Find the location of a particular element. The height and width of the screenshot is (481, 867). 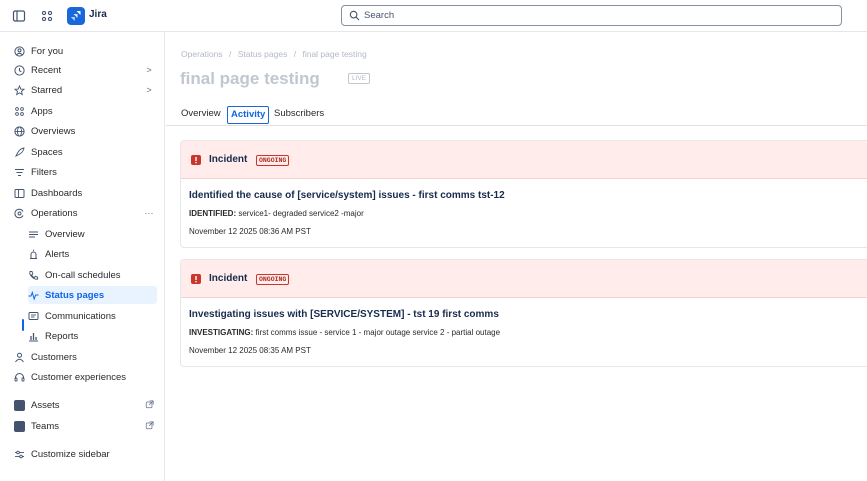

sidebar-item-operations: Operations ··· is located at coordinates (86, 213).